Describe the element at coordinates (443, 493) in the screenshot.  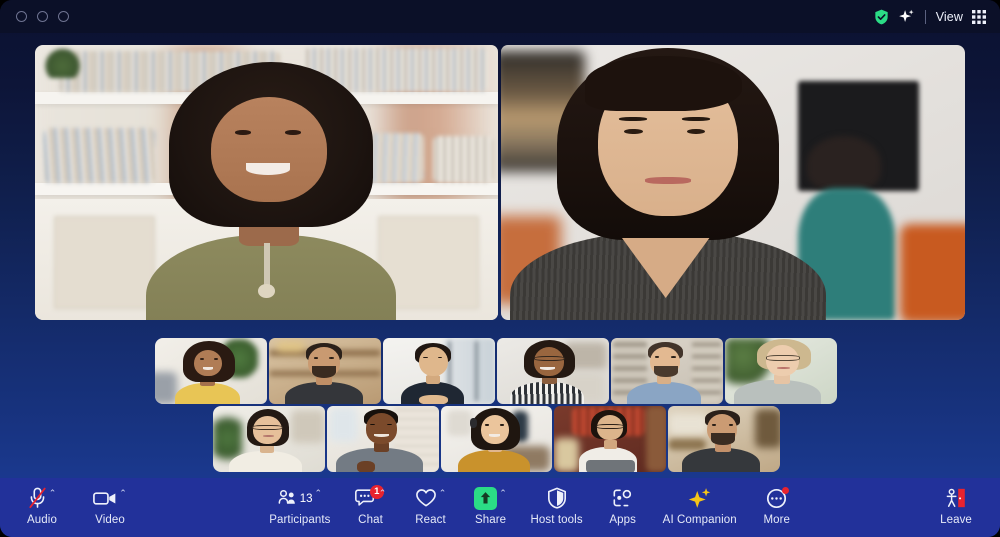
I see `react-caret: ⌃` at that location.